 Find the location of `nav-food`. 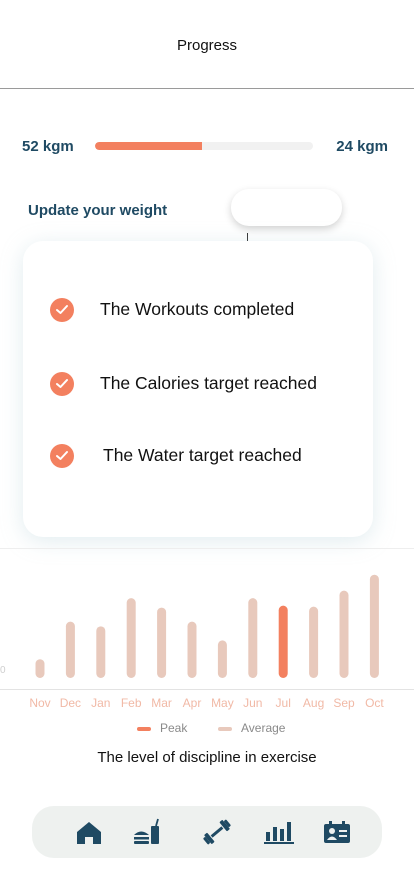

nav-food is located at coordinates (147, 832).